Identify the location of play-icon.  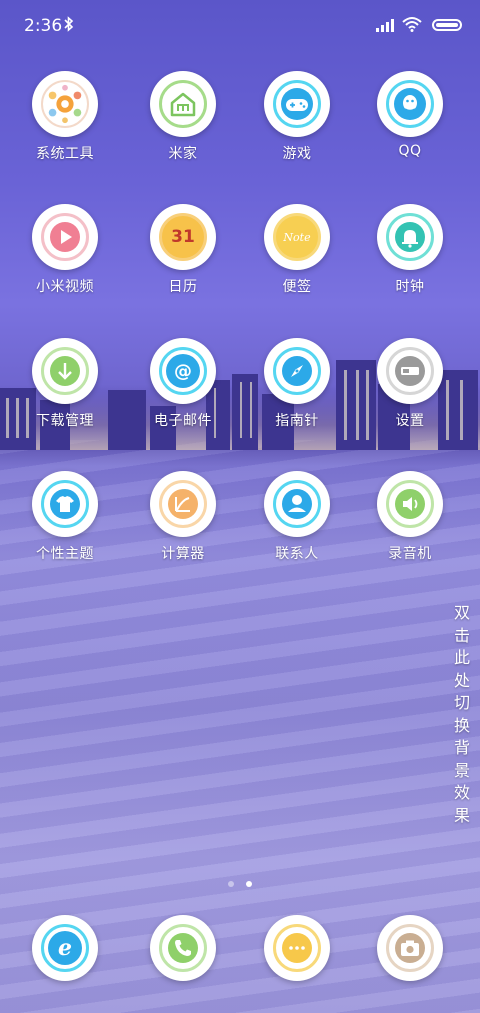
(65, 237).